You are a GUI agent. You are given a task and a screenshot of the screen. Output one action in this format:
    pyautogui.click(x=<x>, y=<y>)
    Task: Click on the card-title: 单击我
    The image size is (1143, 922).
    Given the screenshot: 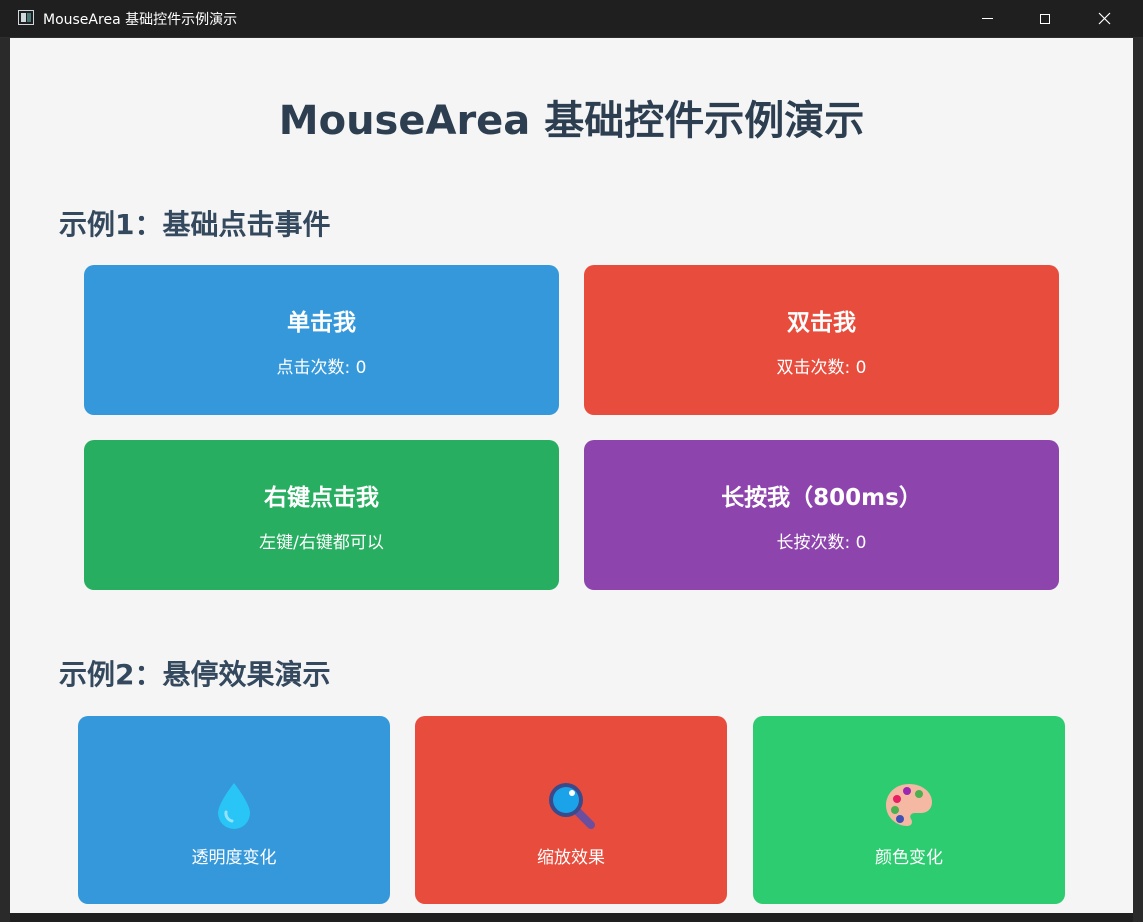 What is the action you would take?
    pyautogui.click(x=321, y=322)
    